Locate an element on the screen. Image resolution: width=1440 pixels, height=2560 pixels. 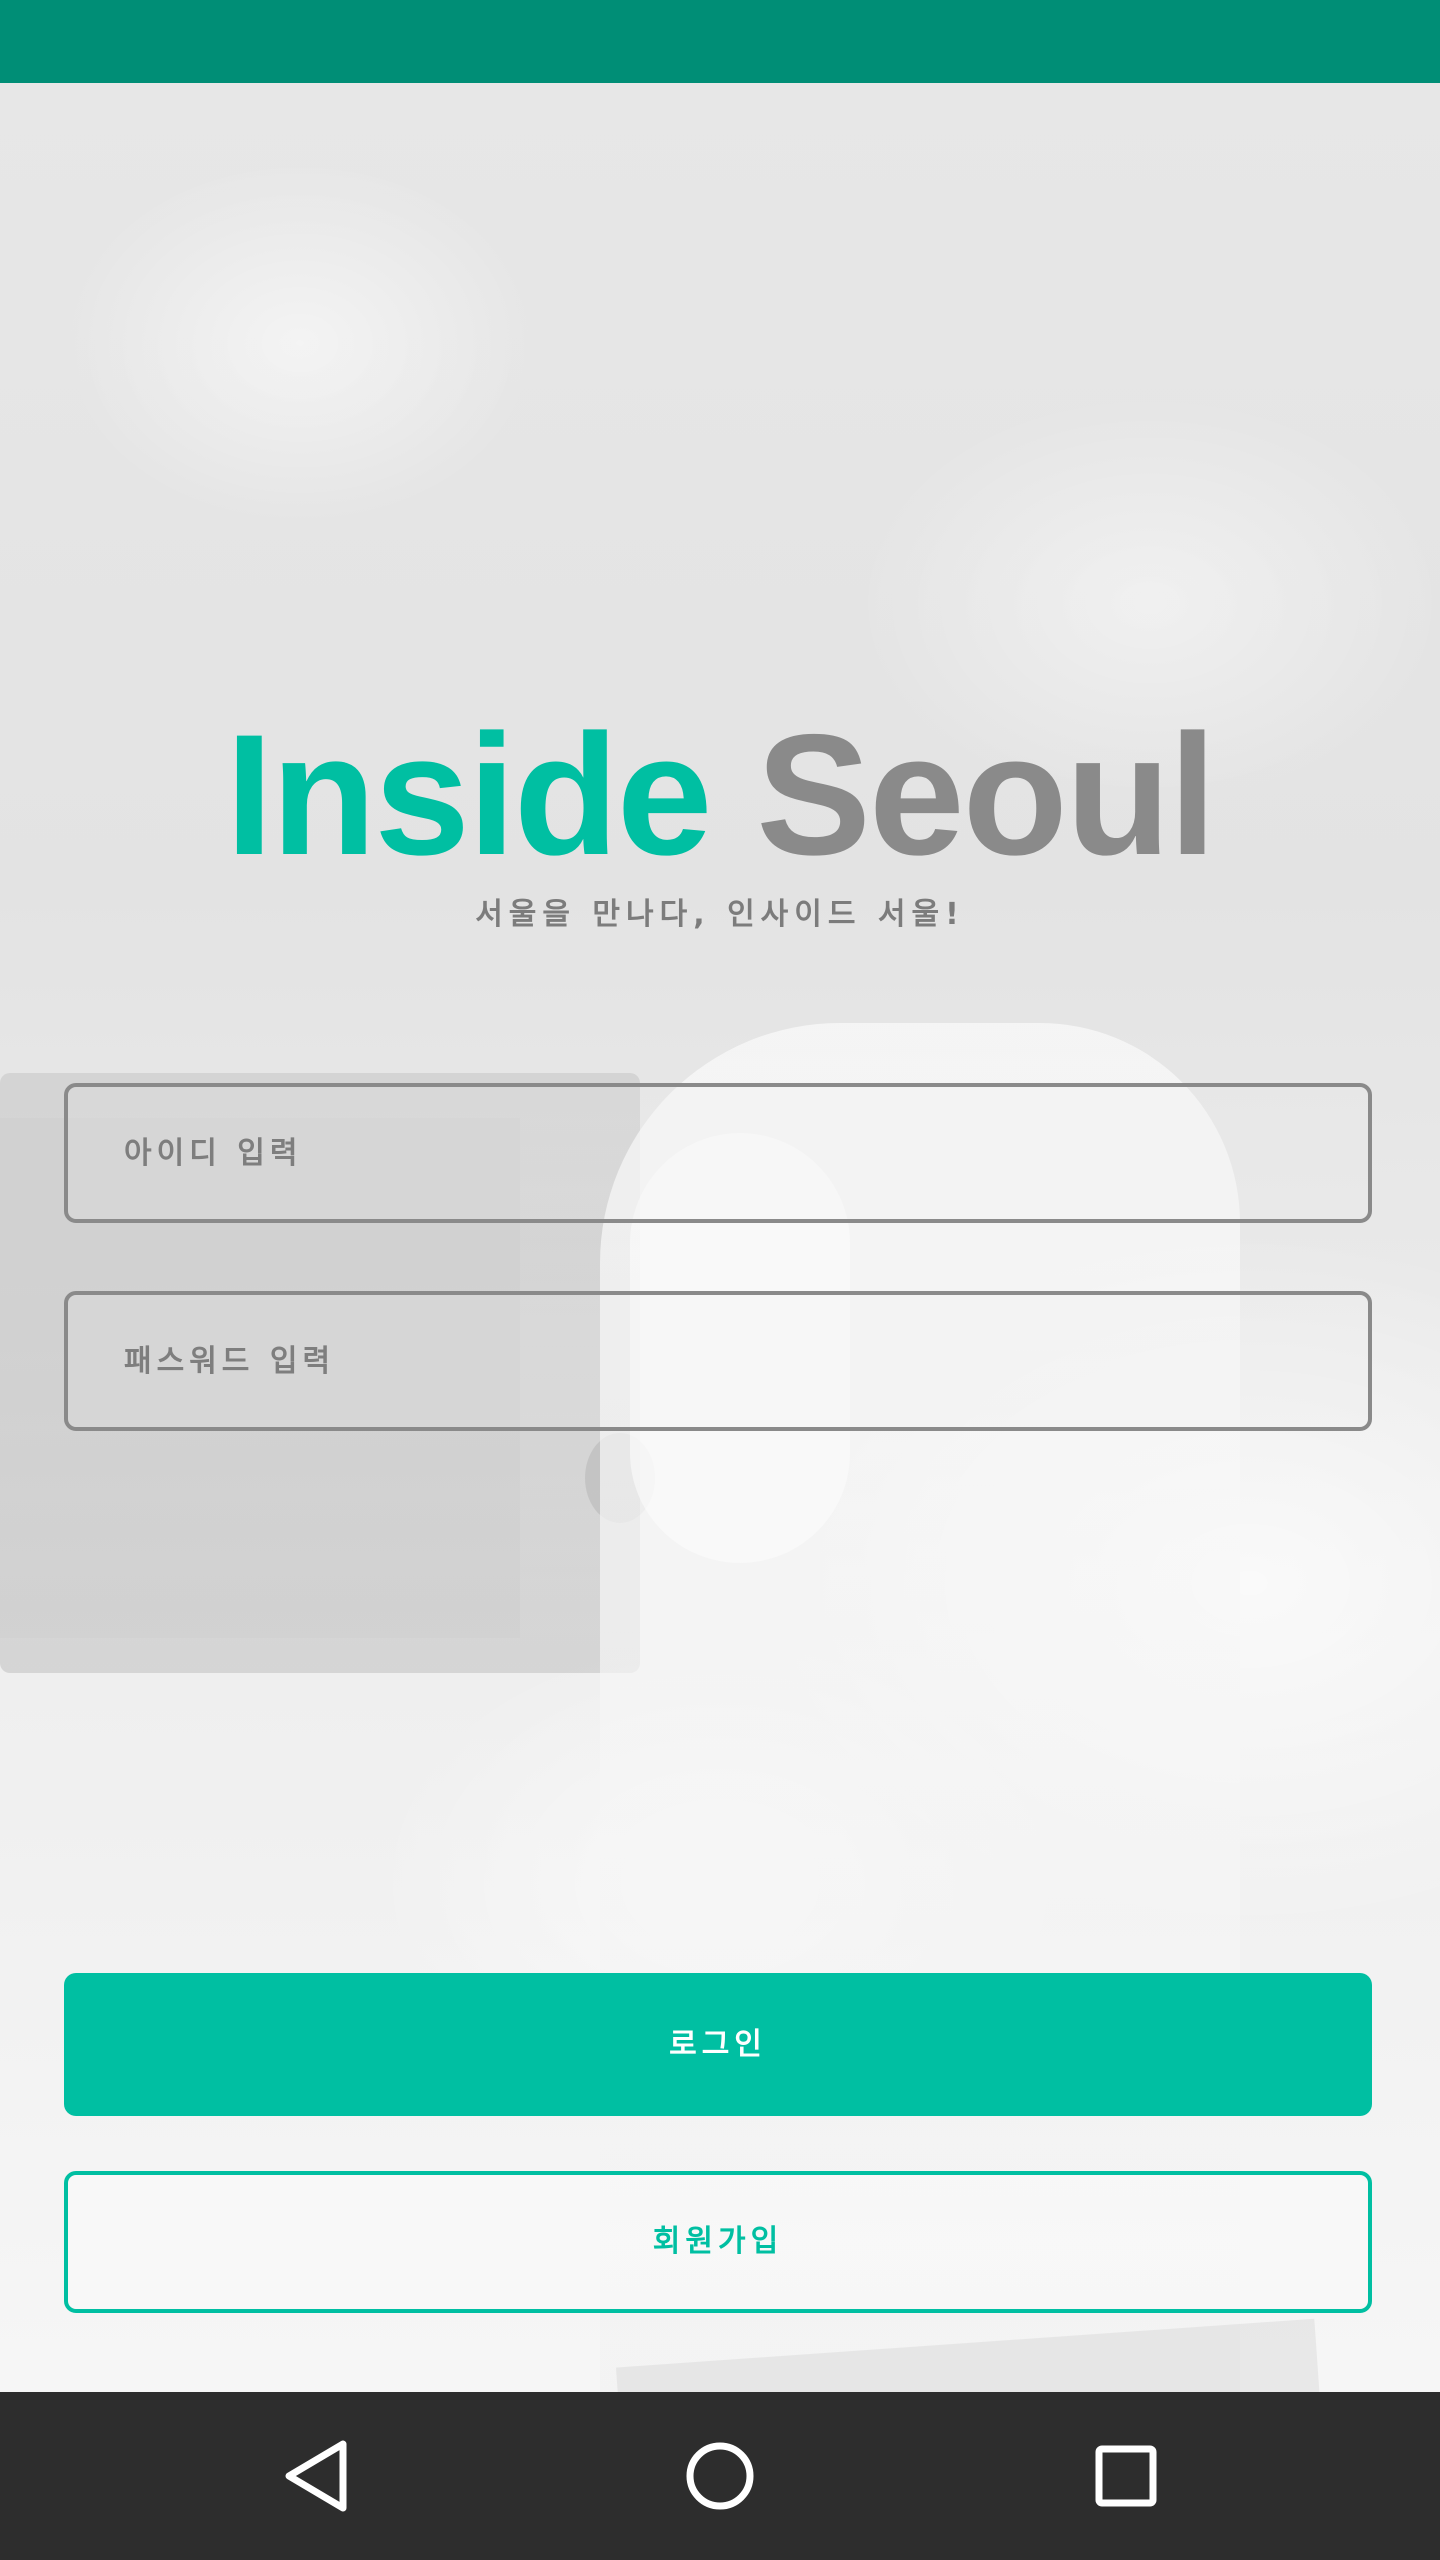
app-title-word-seoul: Seoul is located at coordinates (986, 795).